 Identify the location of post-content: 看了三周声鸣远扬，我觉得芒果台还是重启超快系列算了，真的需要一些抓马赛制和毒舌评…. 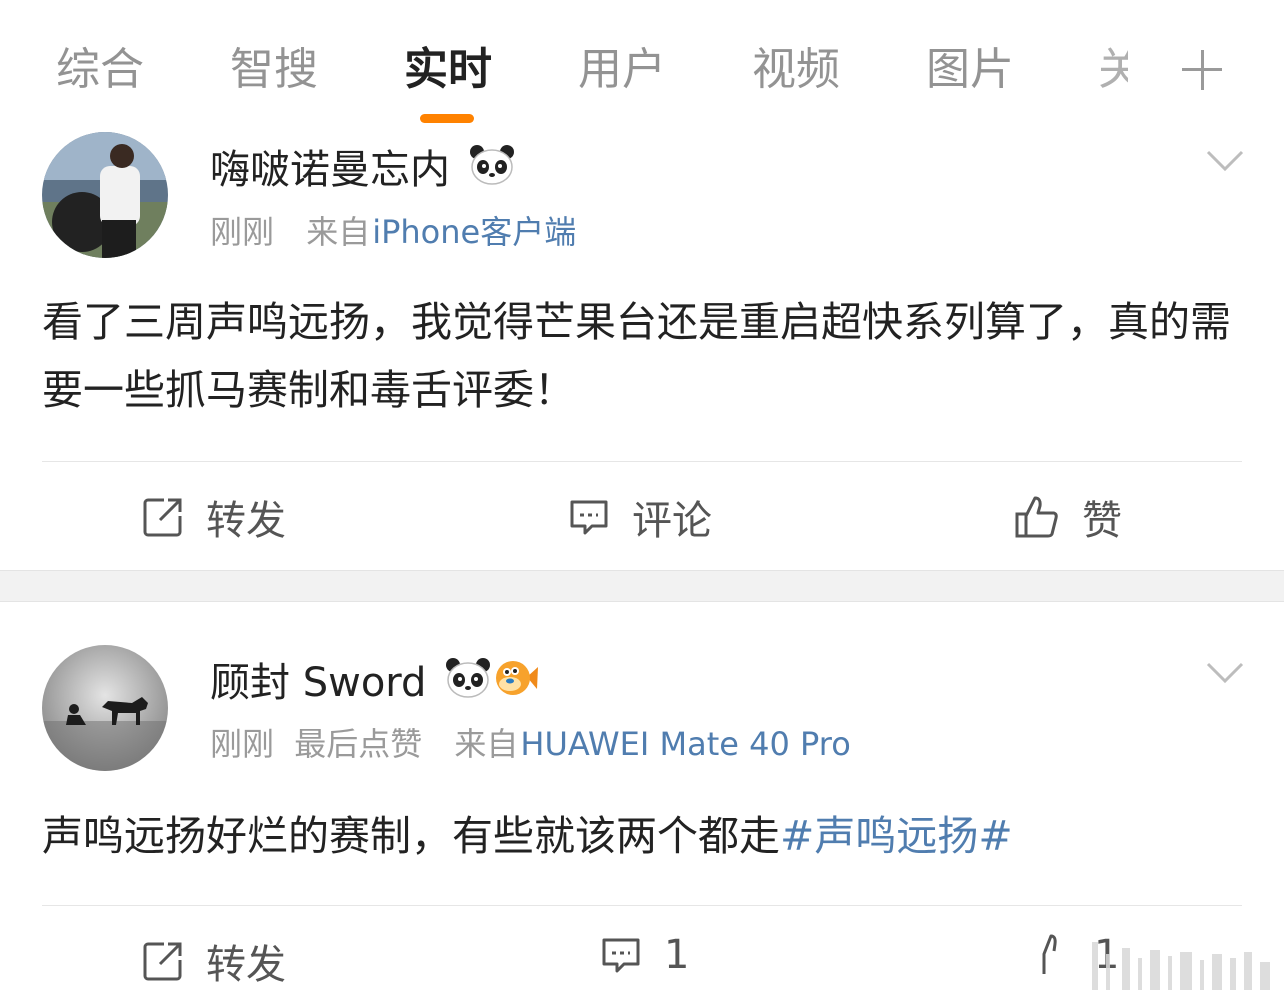
(636, 356).